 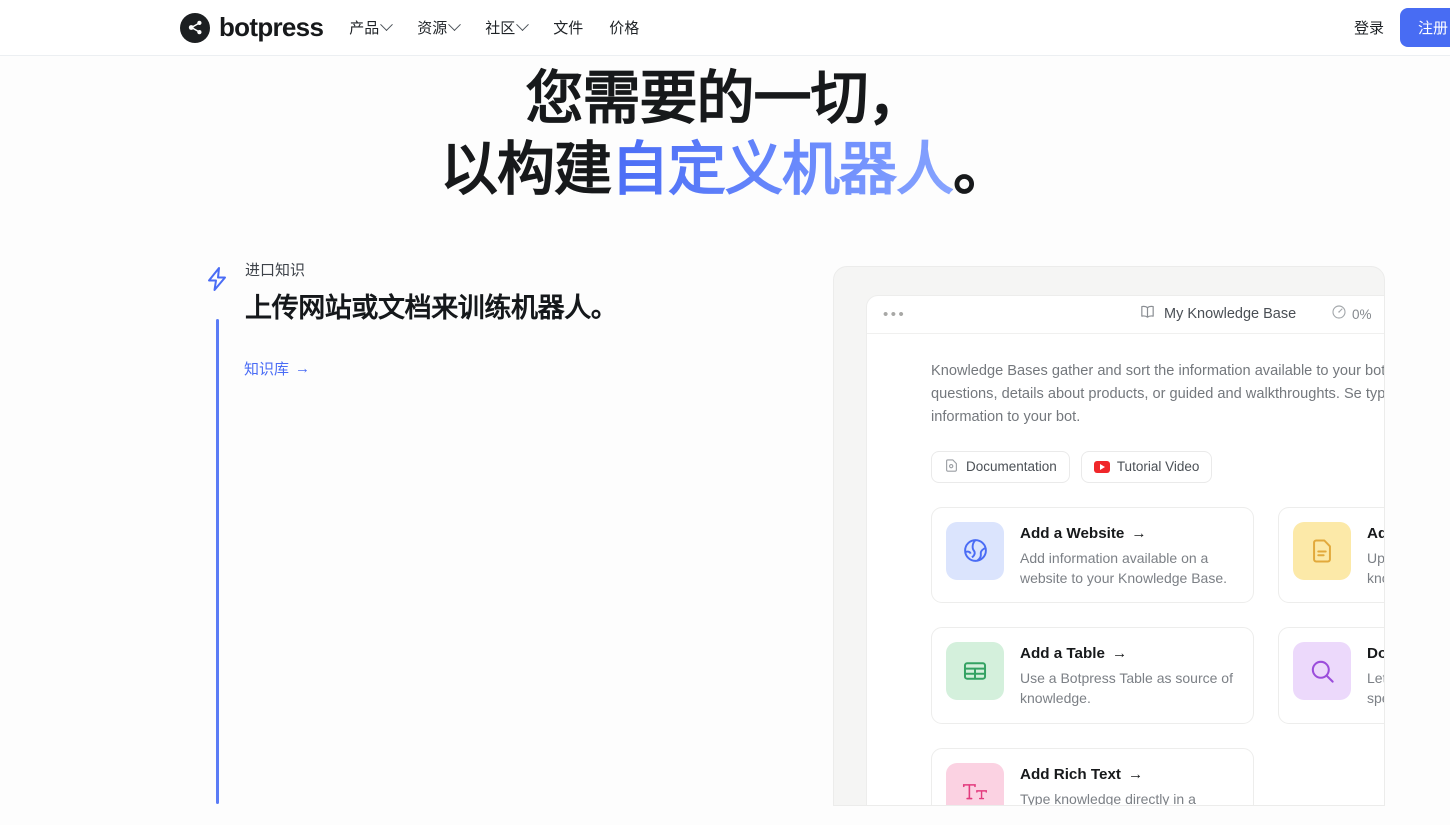 I want to click on navbar-menu: 产品 资源 社区 文件 价格, so click(x=494, y=27).